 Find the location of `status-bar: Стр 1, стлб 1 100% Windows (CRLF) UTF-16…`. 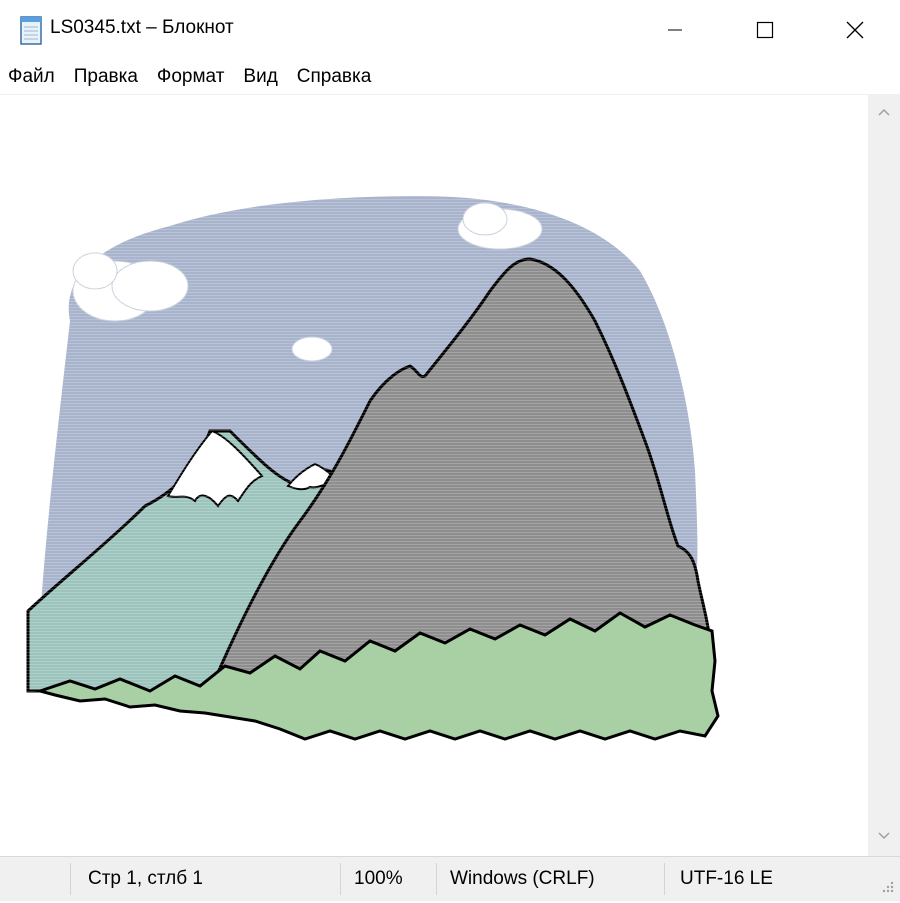

status-bar: Стр 1, стлб 1 100% Windows (CRLF) UTF-16… is located at coordinates (450, 878).